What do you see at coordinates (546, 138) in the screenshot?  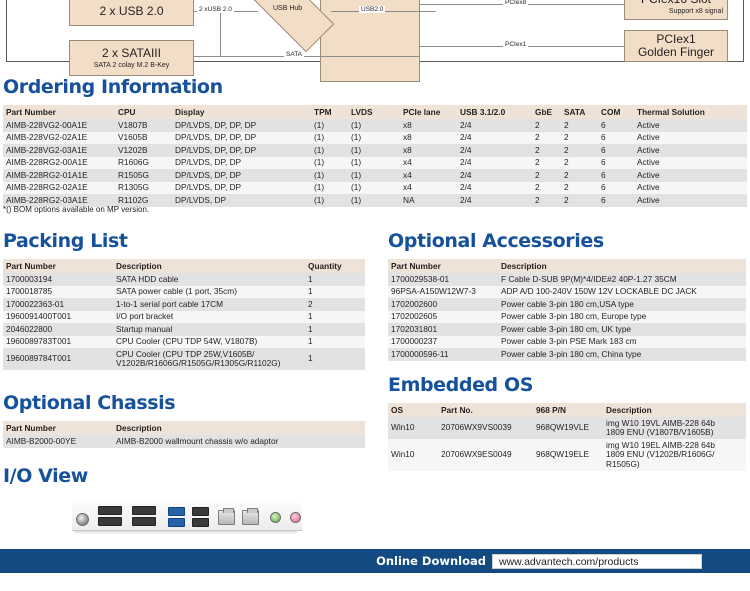 I see `ordering-cell-1-7: 2` at bounding box center [546, 138].